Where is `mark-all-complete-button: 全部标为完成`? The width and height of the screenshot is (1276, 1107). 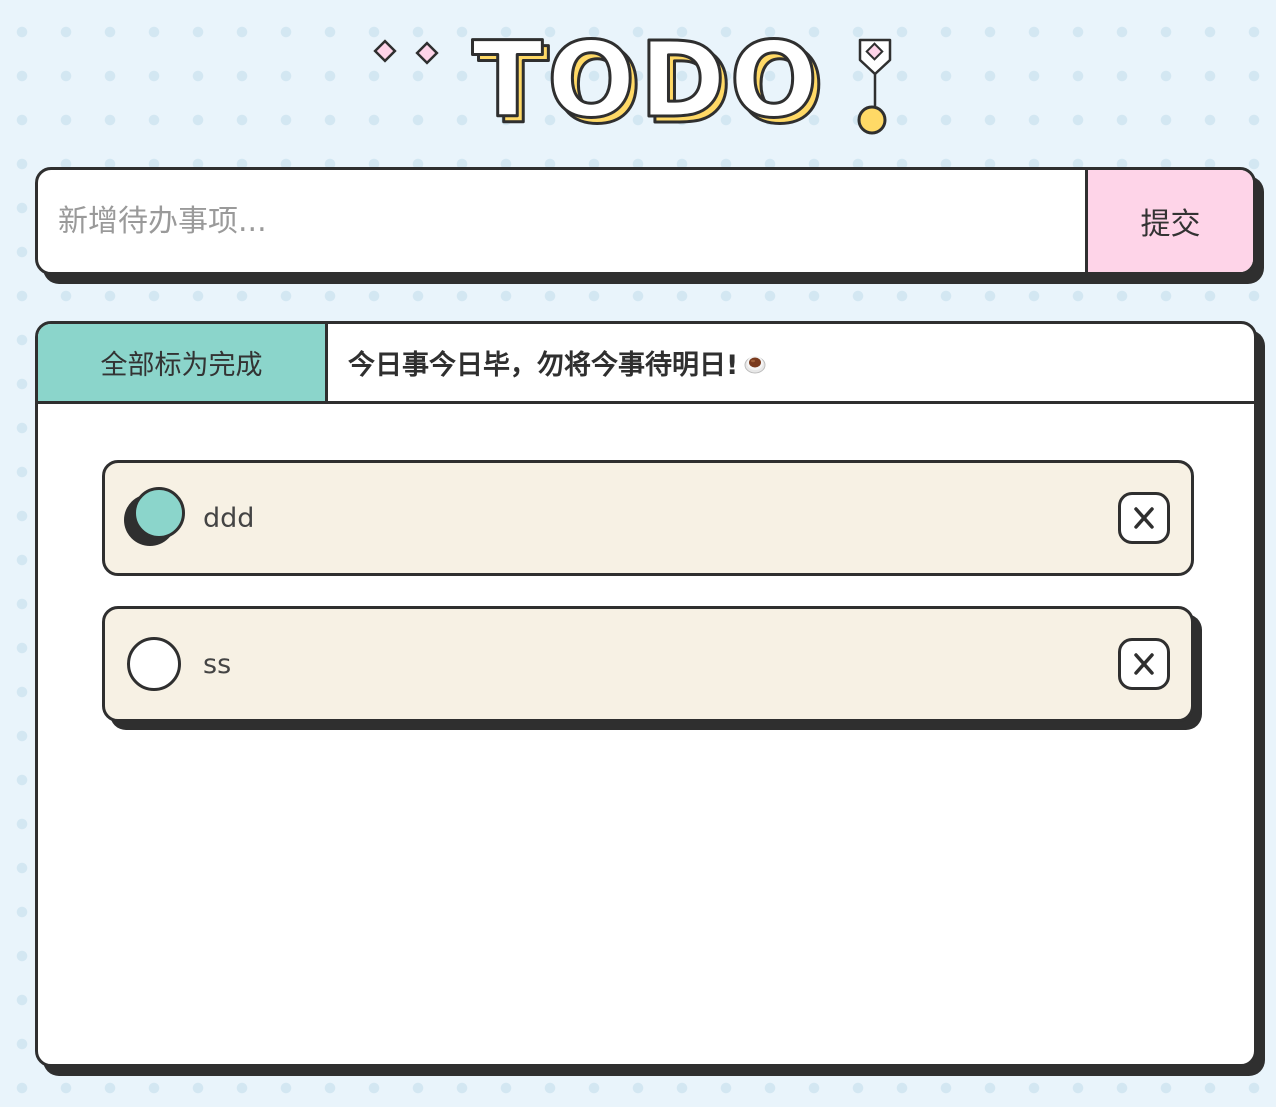
mark-all-complete-button: 全部标为完成 is located at coordinates (183, 362).